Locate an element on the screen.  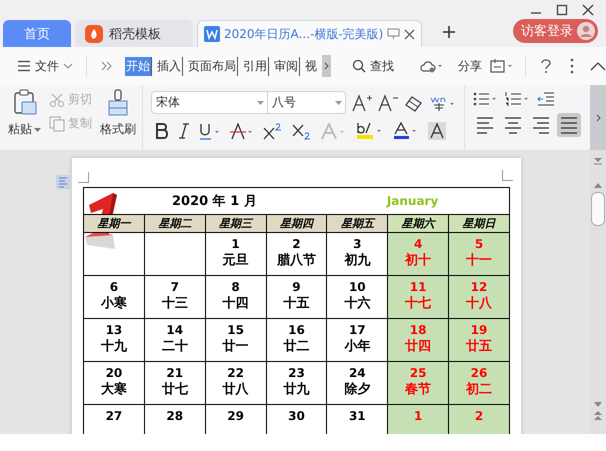
ribbon-tab: 开始 is located at coordinates (138, 66).